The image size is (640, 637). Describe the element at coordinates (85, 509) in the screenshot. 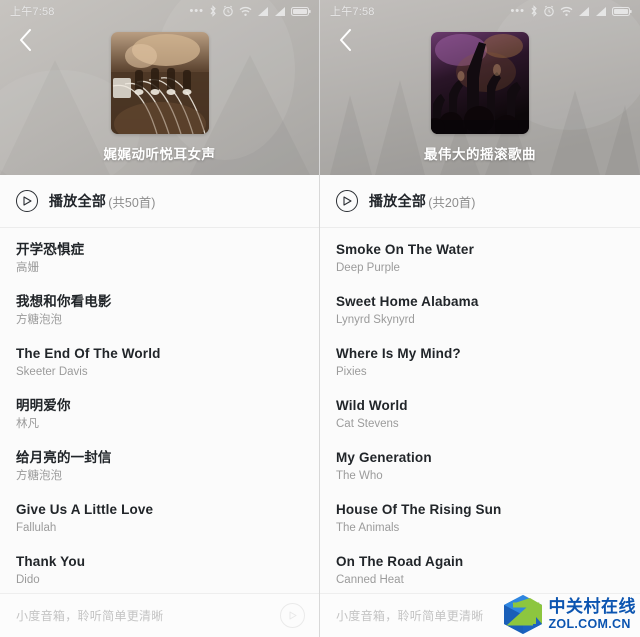

I see `song-title: Give Us A Little Love` at that location.